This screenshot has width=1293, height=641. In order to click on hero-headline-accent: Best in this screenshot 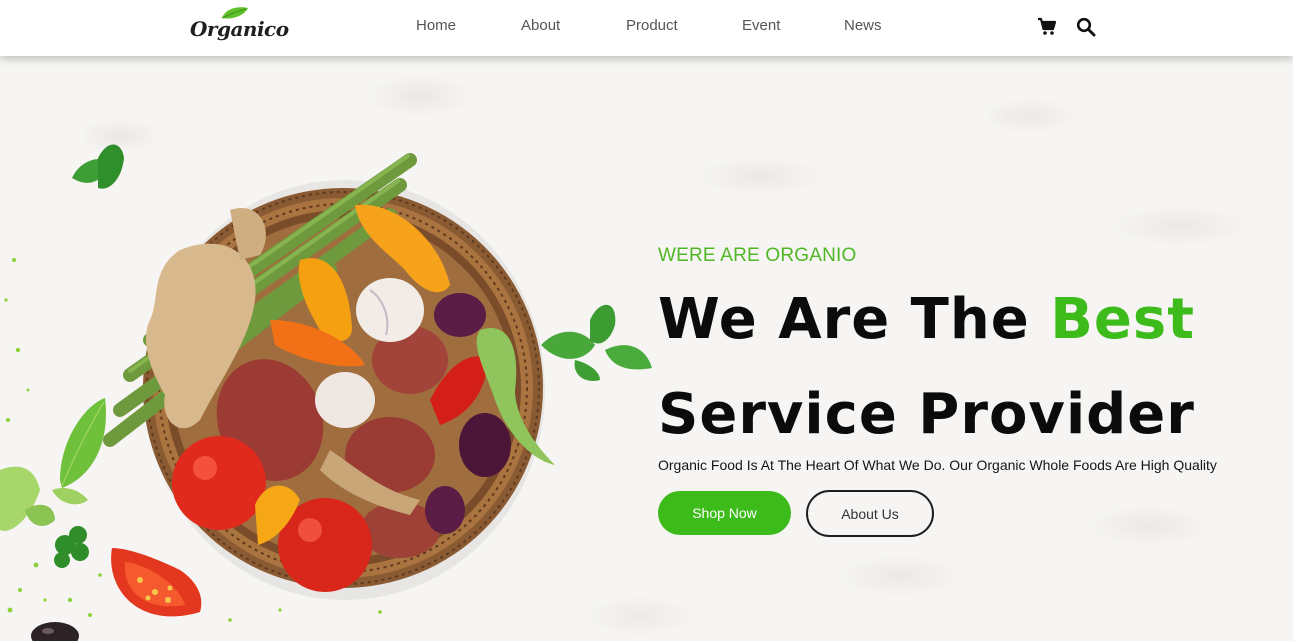, I will do `click(1122, 319)`.